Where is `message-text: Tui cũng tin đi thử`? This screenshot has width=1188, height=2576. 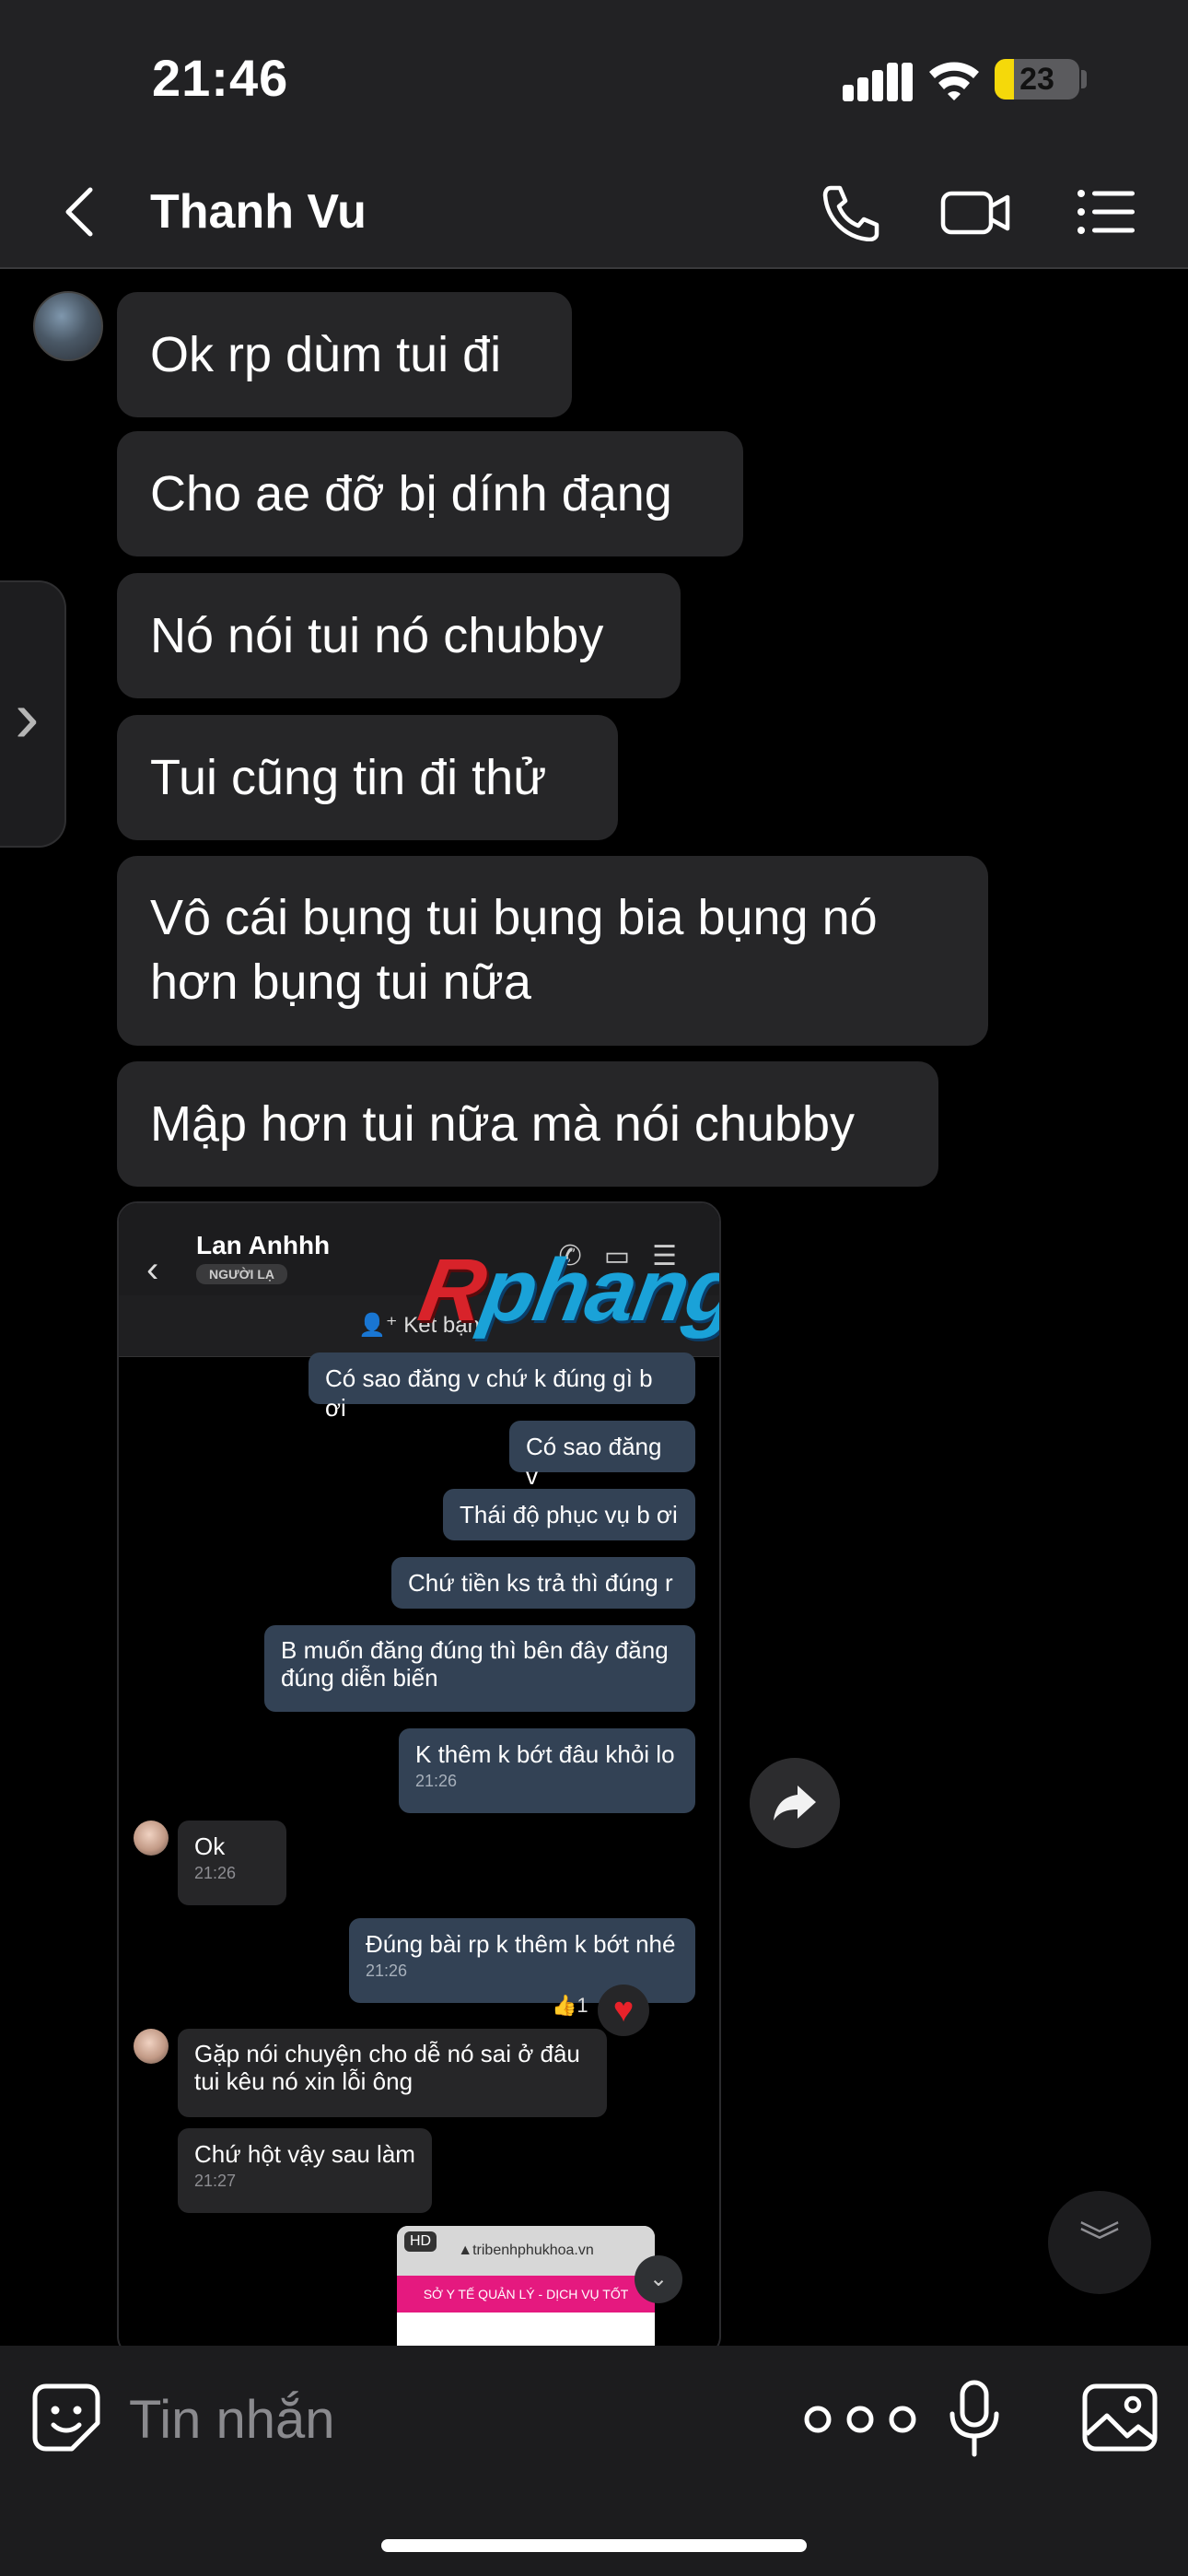
message-text: Tui cũng tin đi thử is located at coordinates (348, 777).